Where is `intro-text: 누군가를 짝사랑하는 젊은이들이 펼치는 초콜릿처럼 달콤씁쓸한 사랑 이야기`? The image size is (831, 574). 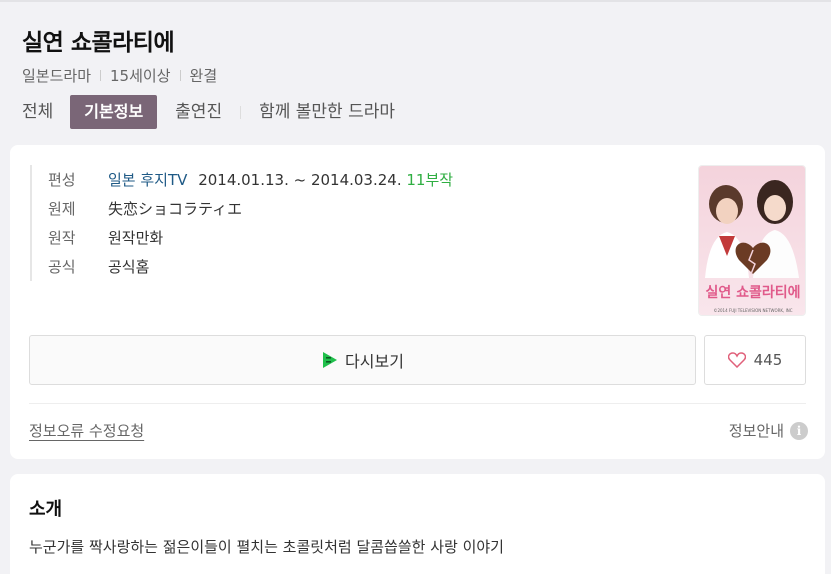
intro-text: 누군가를 짝사랑하는 젊은이들이 펼치는 초콜릿처럼 달콤씁쓸한 사랑 이야기 is located at coordinates (266, 547).